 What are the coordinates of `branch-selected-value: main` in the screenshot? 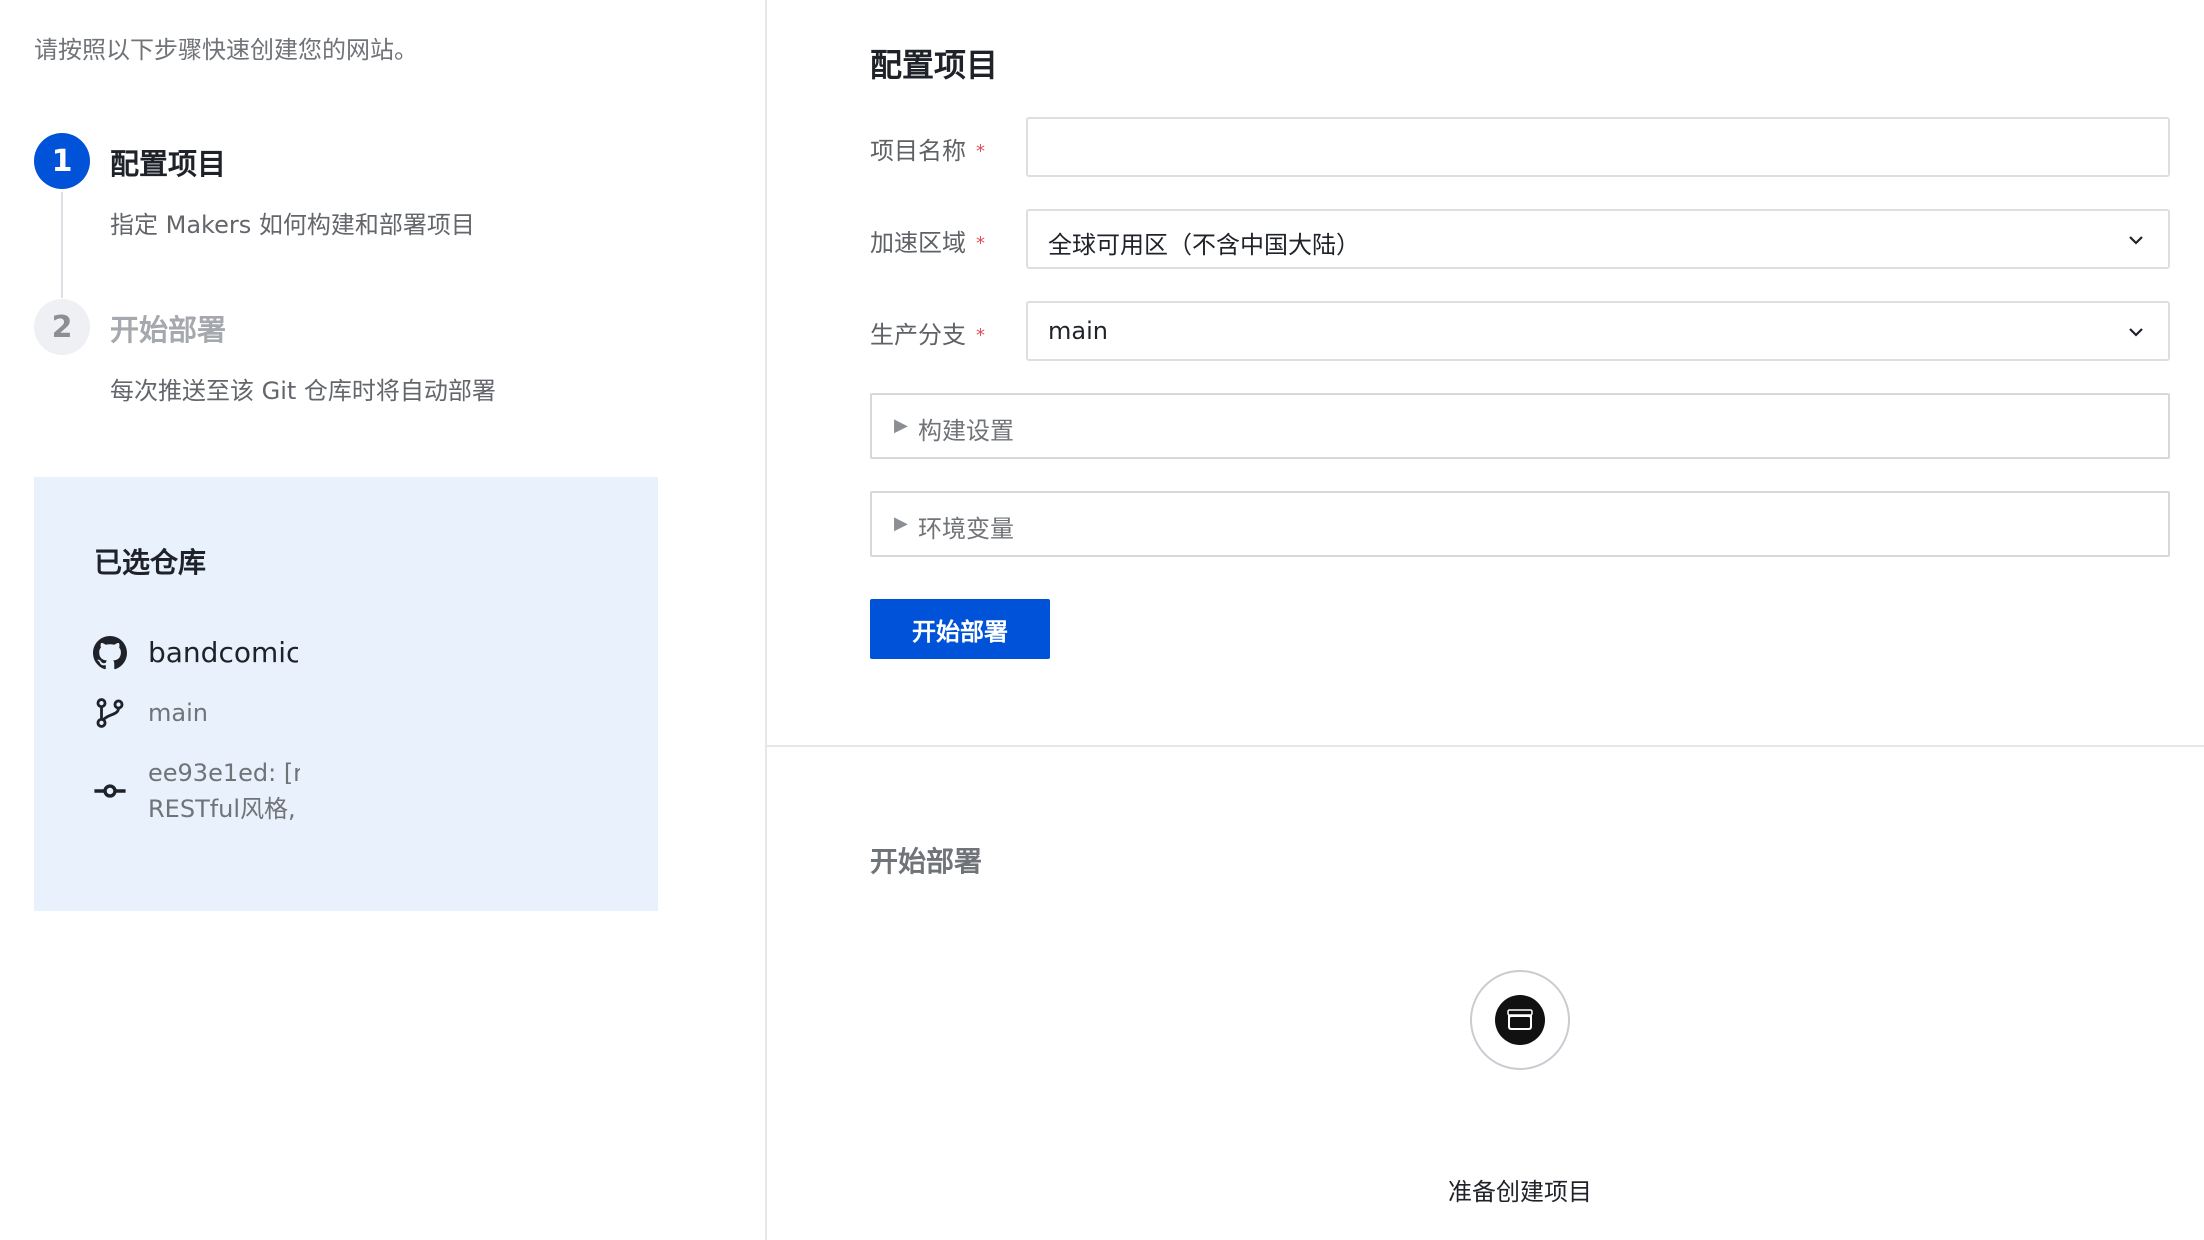 It's located at (1078, 331).